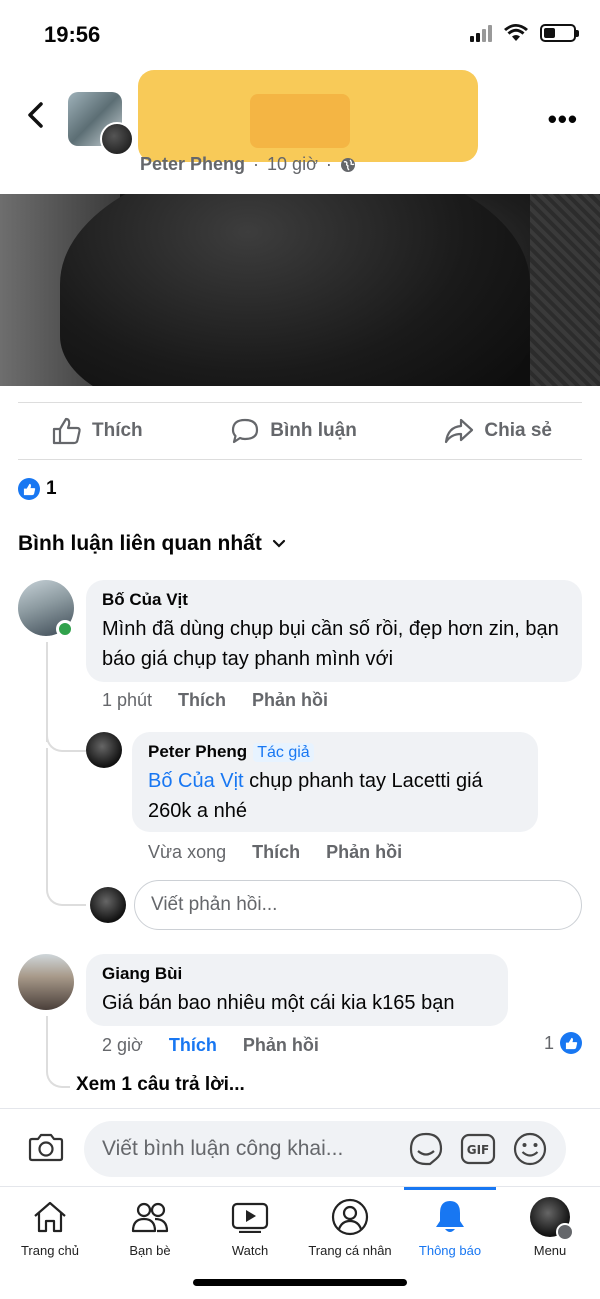  Describe the element at coordinates (565, 1232) in the screenshot. I see `menu-badge-icon` at that location.